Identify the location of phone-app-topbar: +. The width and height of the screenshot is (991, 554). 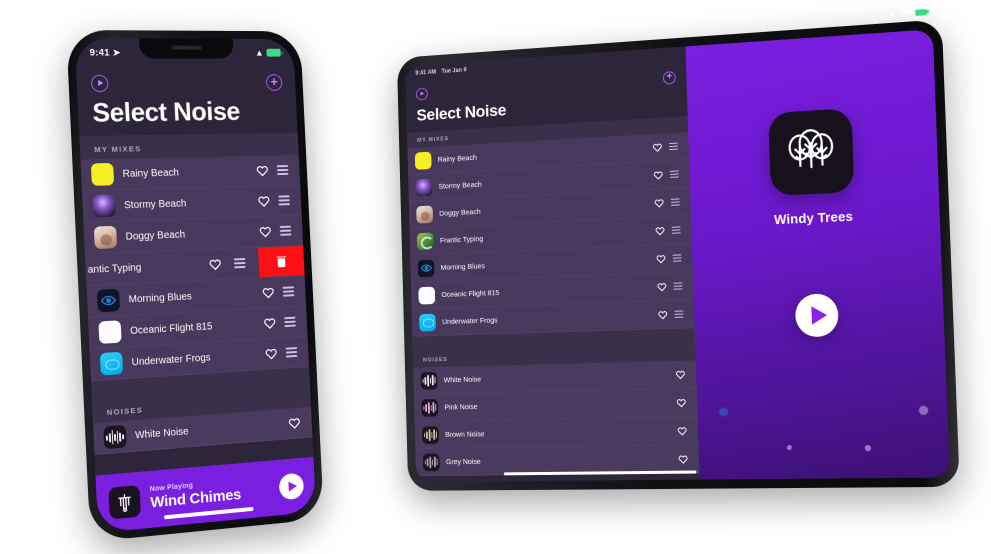
(186, 82).